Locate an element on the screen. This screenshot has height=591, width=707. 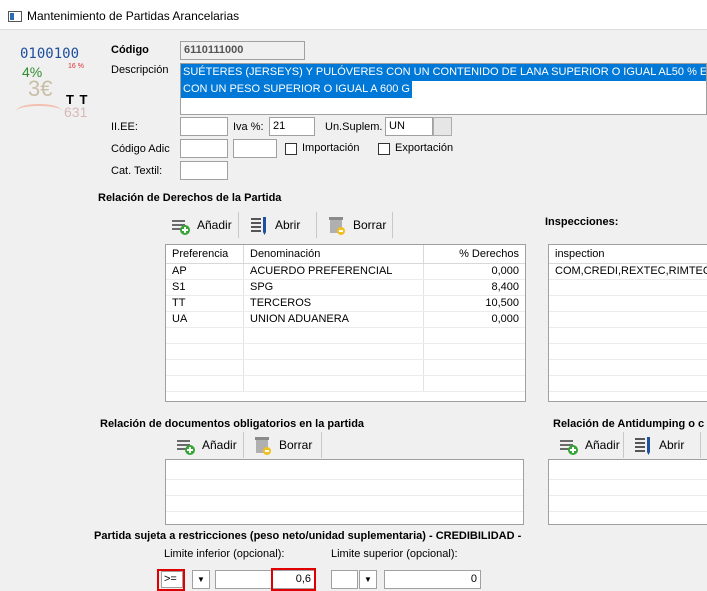
table-row: AP ACUERDO PREFERENCIAL 0,000 is located at coordinates (345, 272).